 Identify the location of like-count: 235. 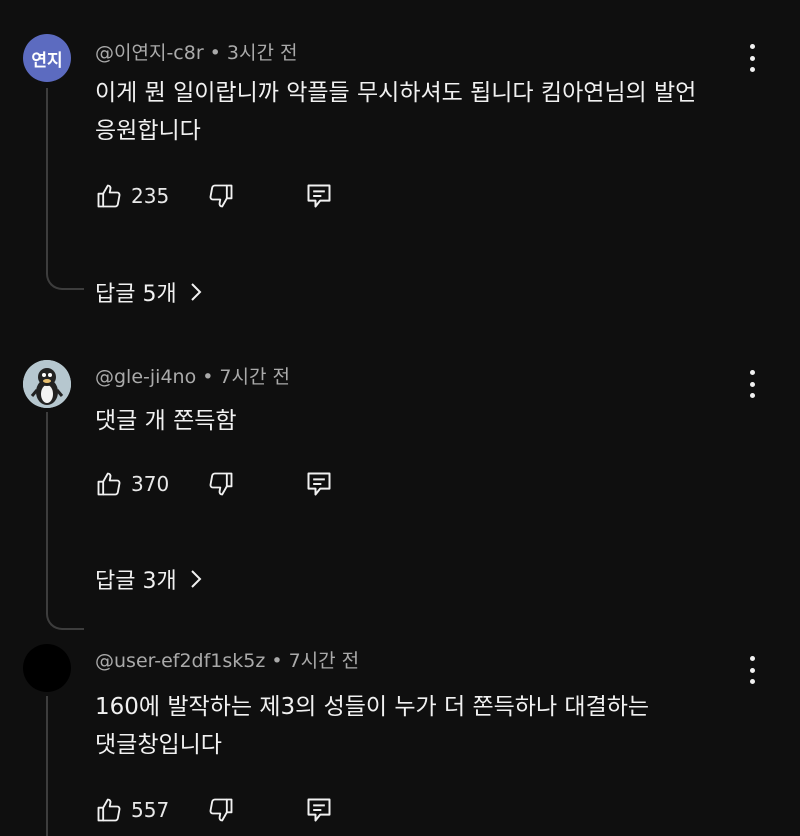
(150, 196).